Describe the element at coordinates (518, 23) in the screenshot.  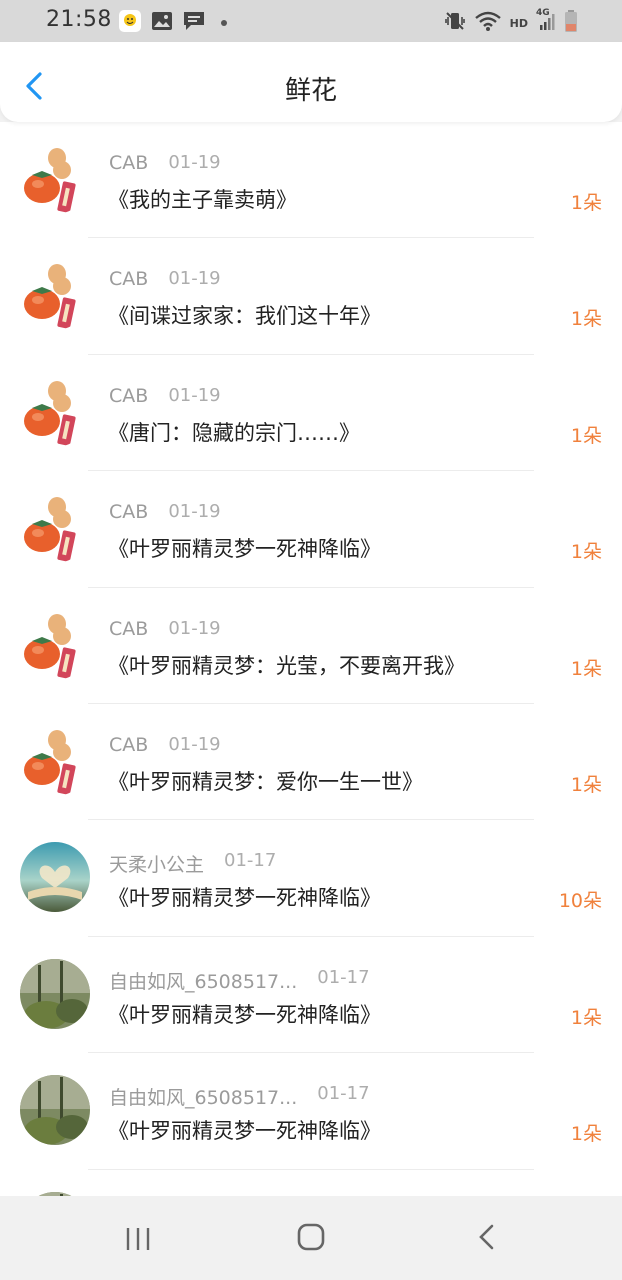
I see `hd-icon: HD` at that location.